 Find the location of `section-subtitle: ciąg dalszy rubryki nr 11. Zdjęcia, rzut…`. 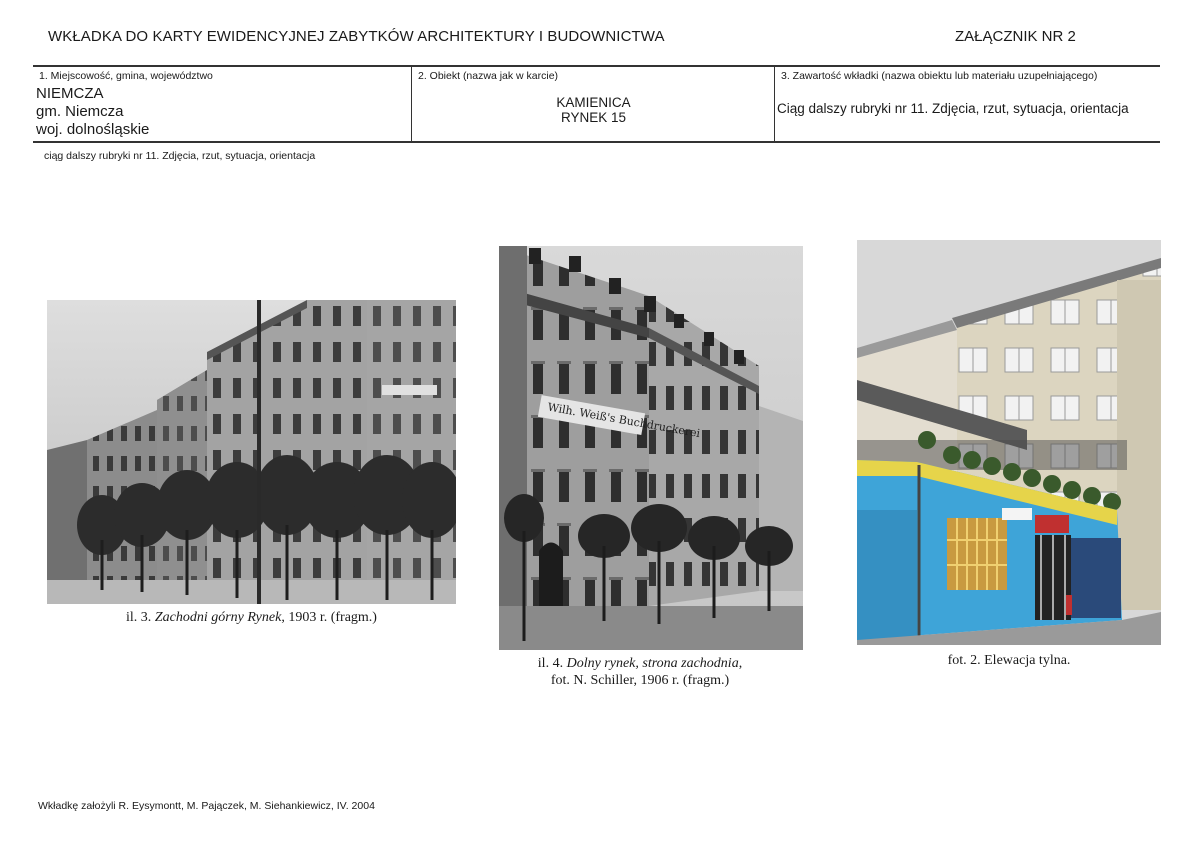

section-subtitle: ciąg dalszy rubryki nr 11. Zdjęcia, rzut… is located at coordinates (180, 156).